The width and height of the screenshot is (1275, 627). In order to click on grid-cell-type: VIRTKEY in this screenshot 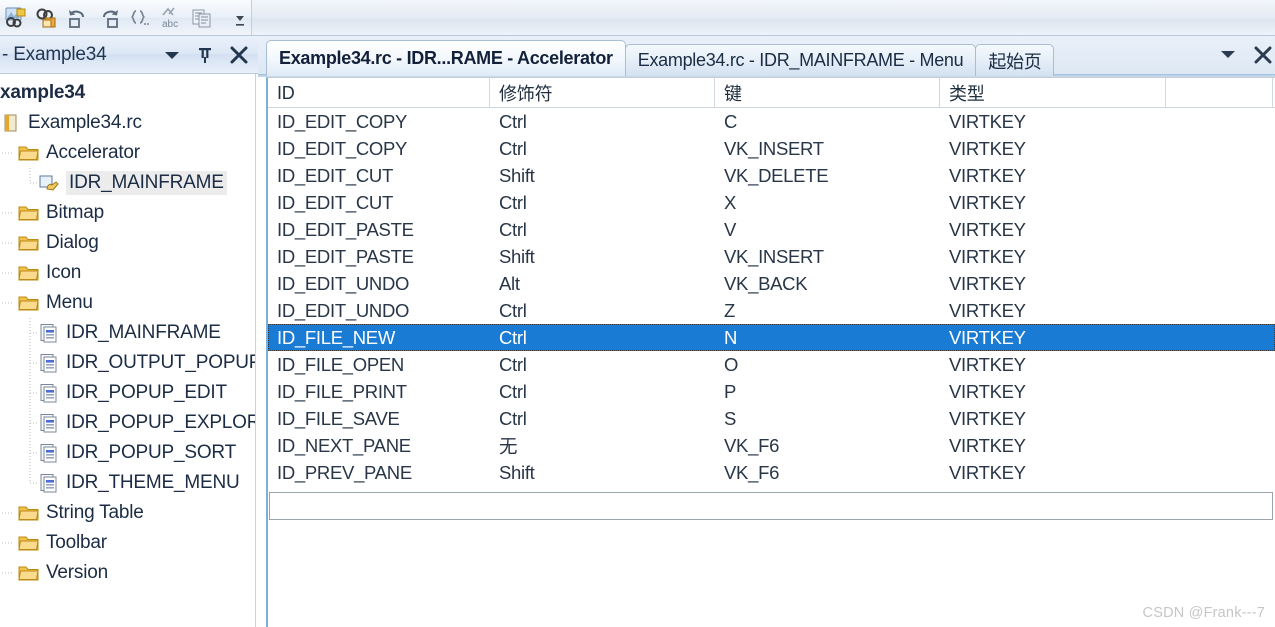, I will do `click(987, 472)`.